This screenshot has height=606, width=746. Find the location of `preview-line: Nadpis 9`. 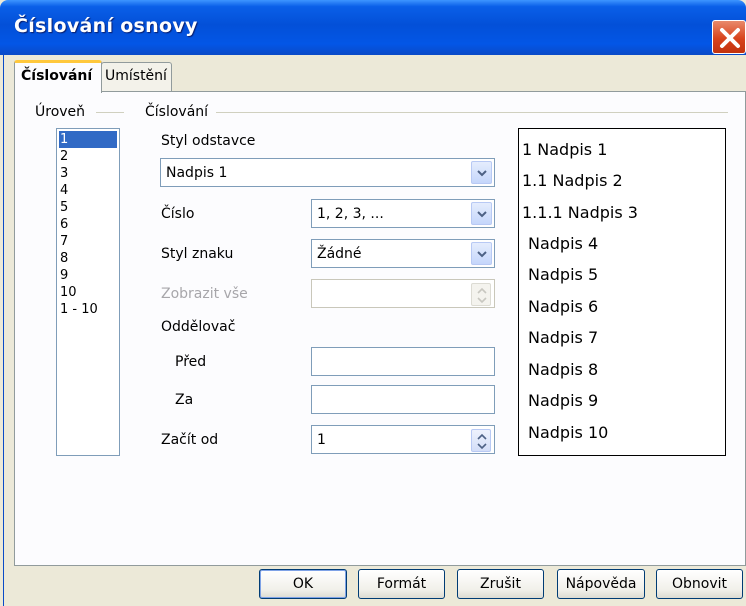

preview-line: Nadpis 9 is located at coordinates (563, 400).